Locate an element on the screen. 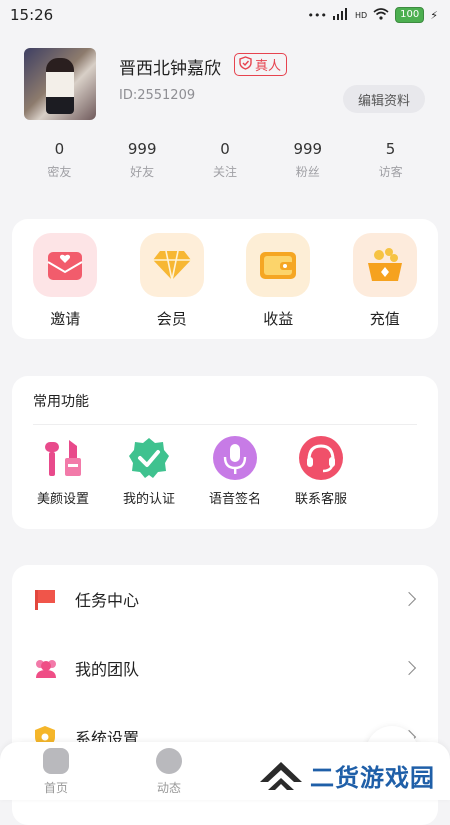 Image resolution: width=450 pixels, height=825 pixels. stat-label: 好友 is located at coordinates (142, 172).